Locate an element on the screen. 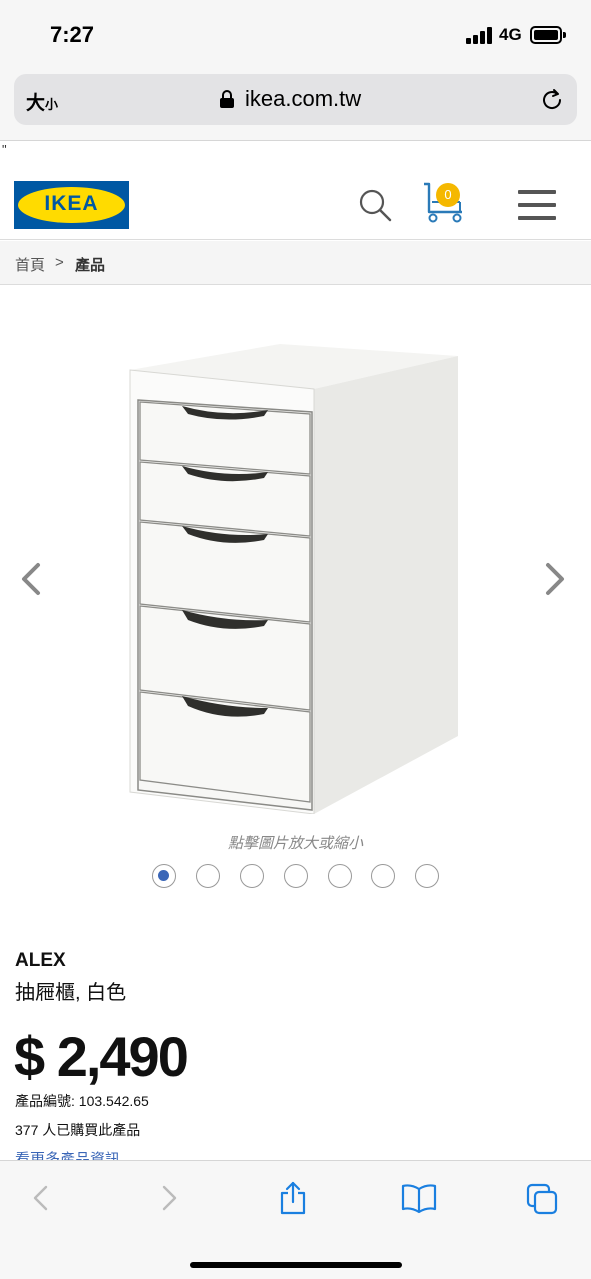 The width and height of the screenshot is (591, 1279). status-bar: 7:27 4G is located at coordinates (295, 35).